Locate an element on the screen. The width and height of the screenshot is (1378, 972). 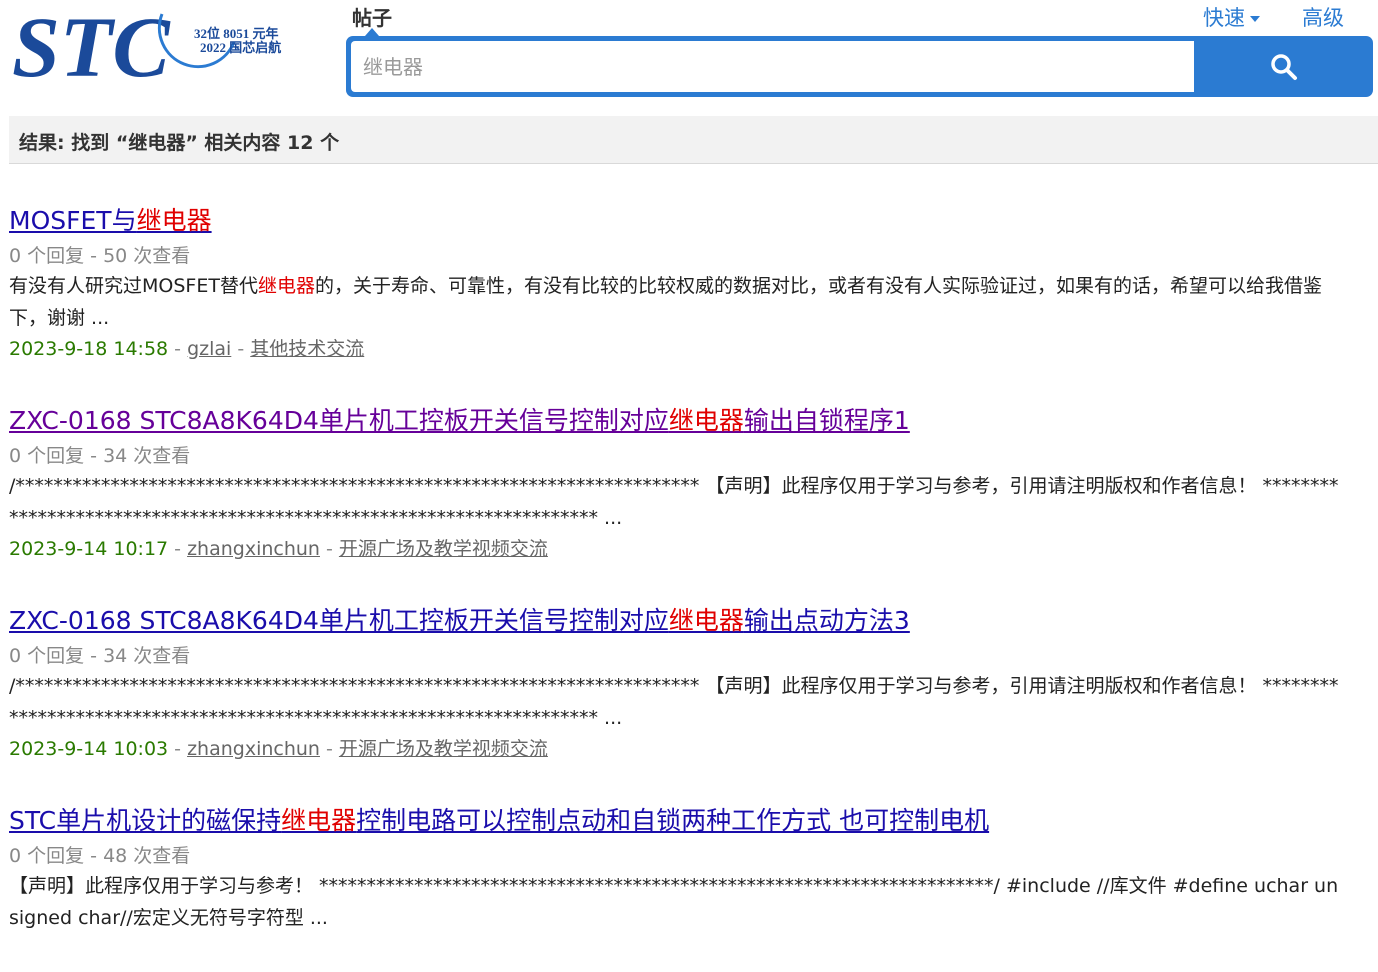
tab-caret-icon is located at coordinates (372, 32).